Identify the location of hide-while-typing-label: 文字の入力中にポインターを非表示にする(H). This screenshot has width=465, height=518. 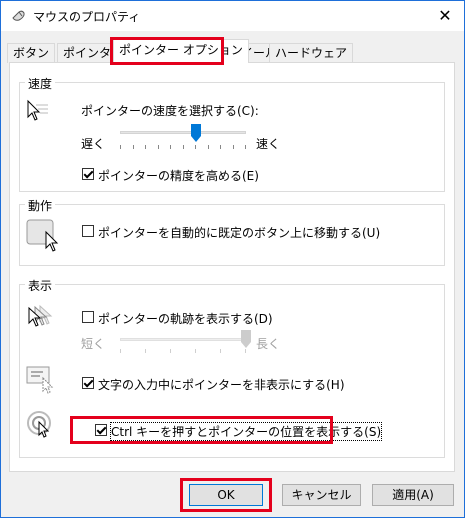
(221, 384).